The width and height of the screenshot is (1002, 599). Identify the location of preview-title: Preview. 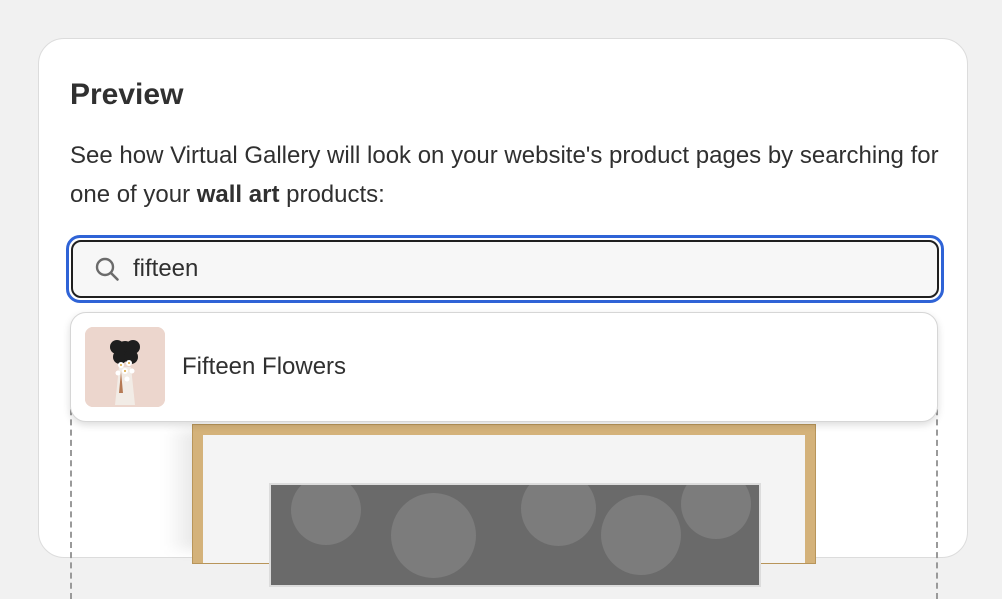
(127, 94).